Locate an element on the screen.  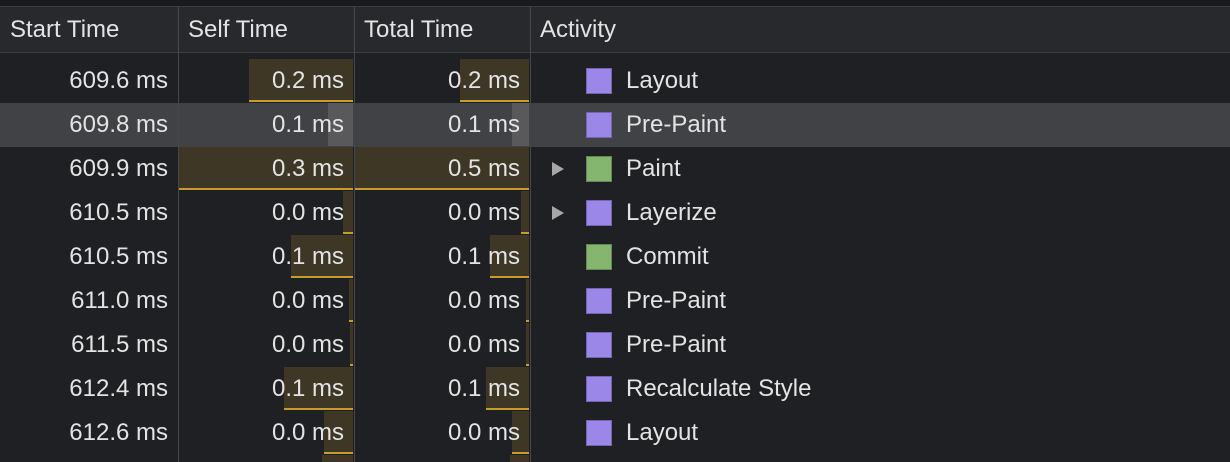
table-header: Start Time Self Time Total Time Activity is located at coordinates (615, 30).